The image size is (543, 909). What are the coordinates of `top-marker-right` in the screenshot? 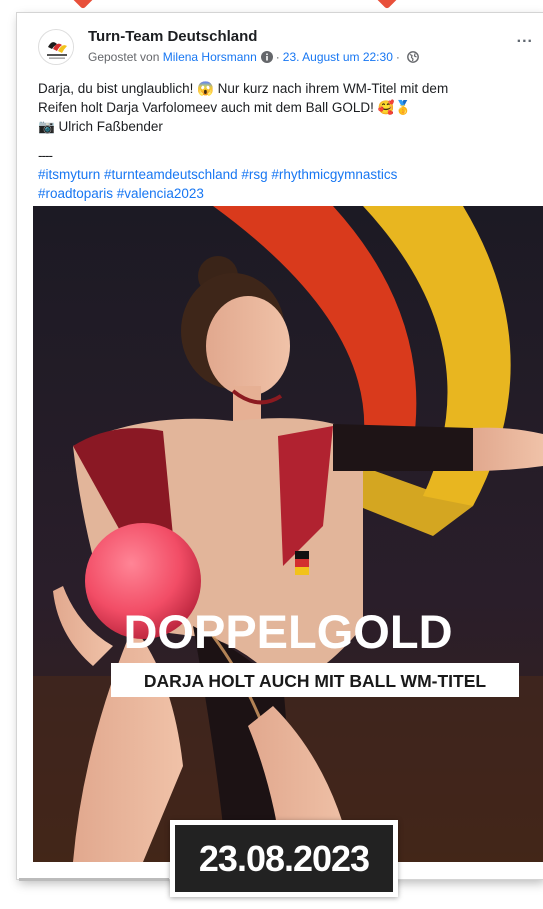 It's located at (387, 5).